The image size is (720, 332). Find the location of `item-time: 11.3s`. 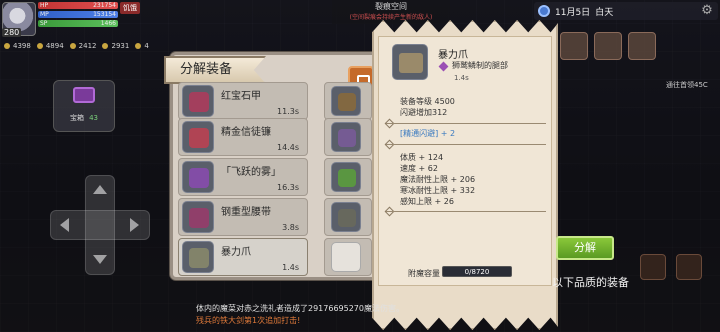

item-time: 11.3s is located at coordinates (288, 111).